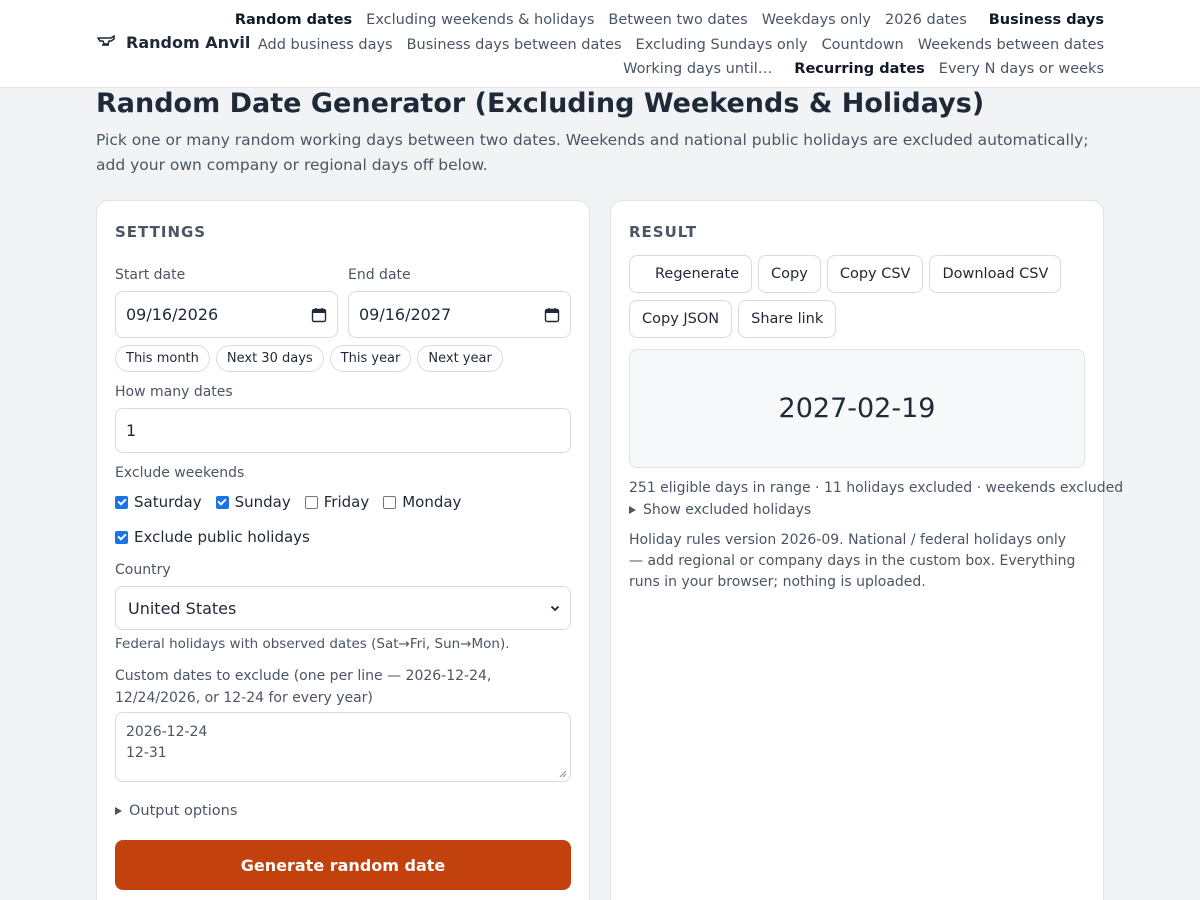  I want to click on start-date-label: Start date, so click(150, 275).